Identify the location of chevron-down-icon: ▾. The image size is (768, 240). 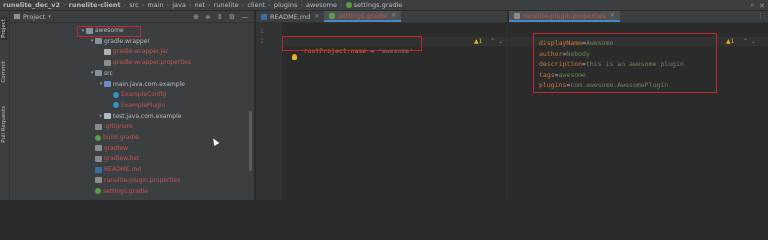
(49, 17).